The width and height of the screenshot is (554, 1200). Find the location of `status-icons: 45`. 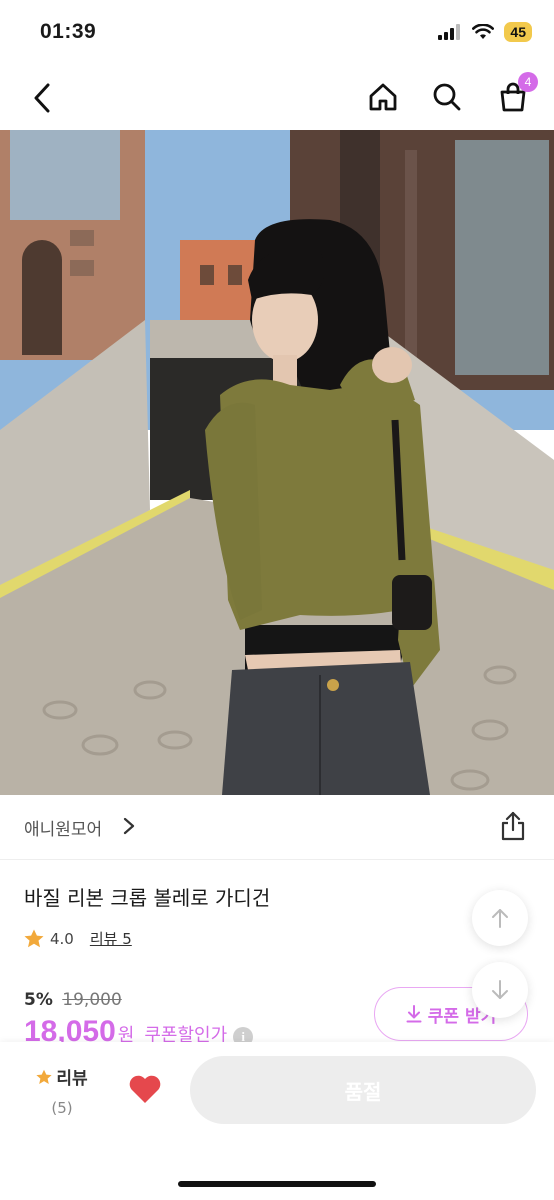

status-icons: 45 is located at coordinates (485, 32).